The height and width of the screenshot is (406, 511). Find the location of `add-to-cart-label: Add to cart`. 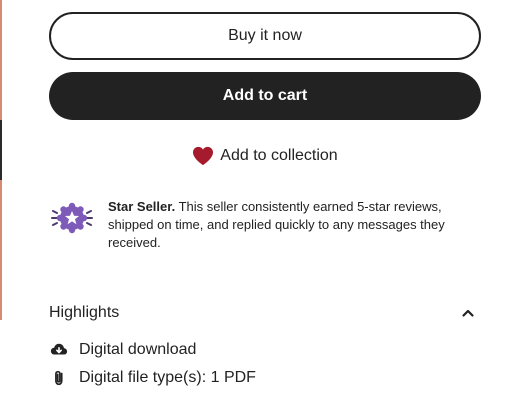

add-to-cart-label: Add to cart is located at coordinates (265, 95).